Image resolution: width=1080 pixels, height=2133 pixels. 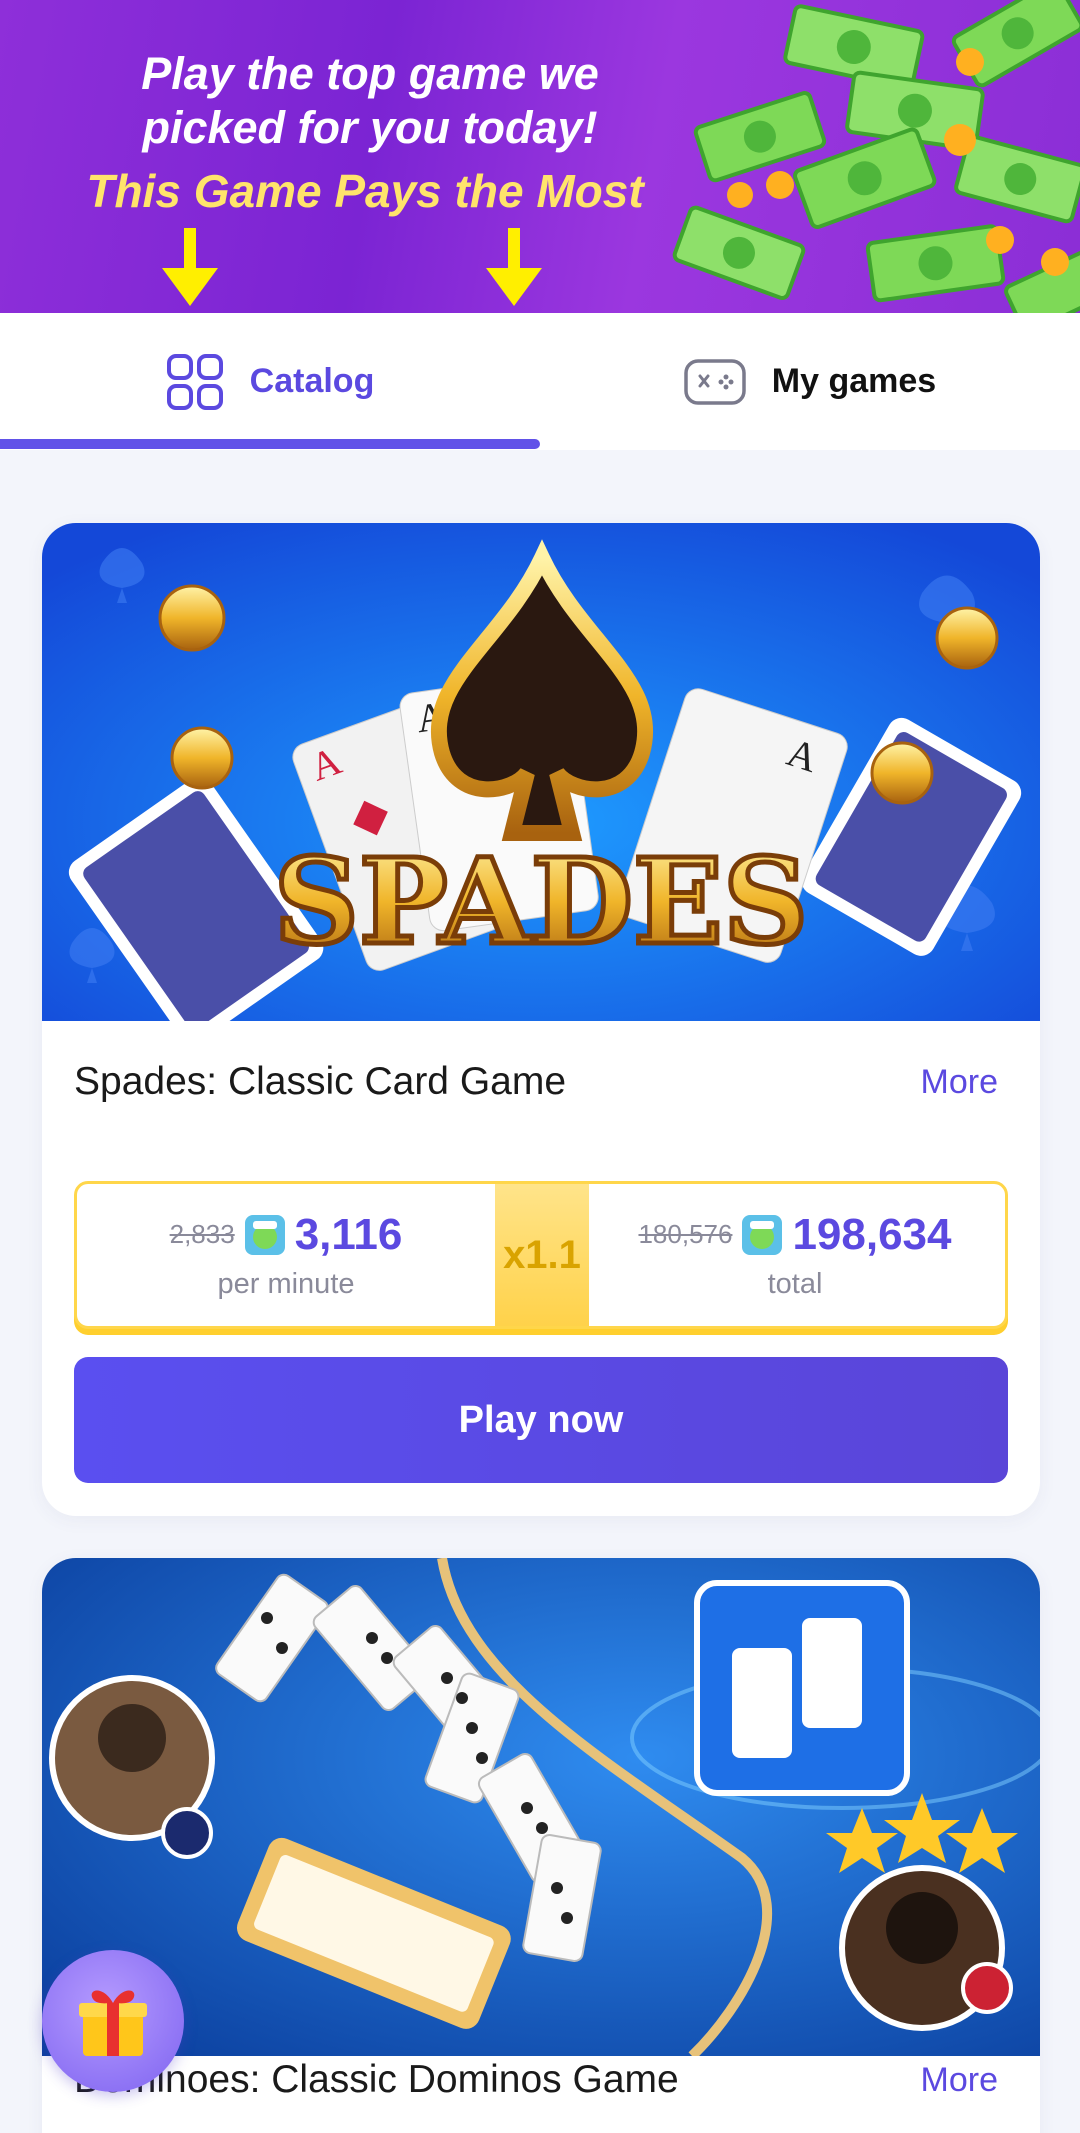 I want to click on gift-button, so click(x=113, y=2021).